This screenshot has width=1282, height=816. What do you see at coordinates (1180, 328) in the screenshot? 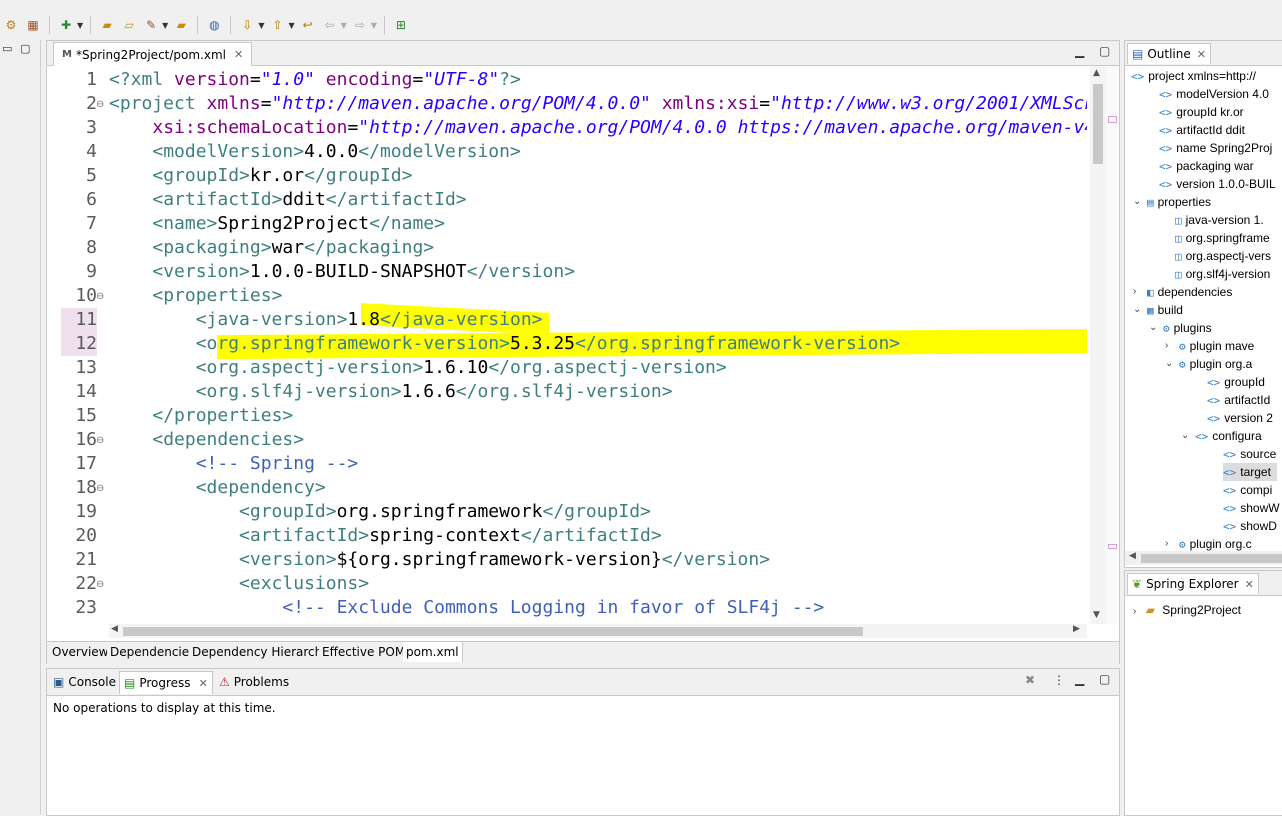
I see `outline-item: ⌄ ⚙ plugins` at bounding box center [1180, 328].